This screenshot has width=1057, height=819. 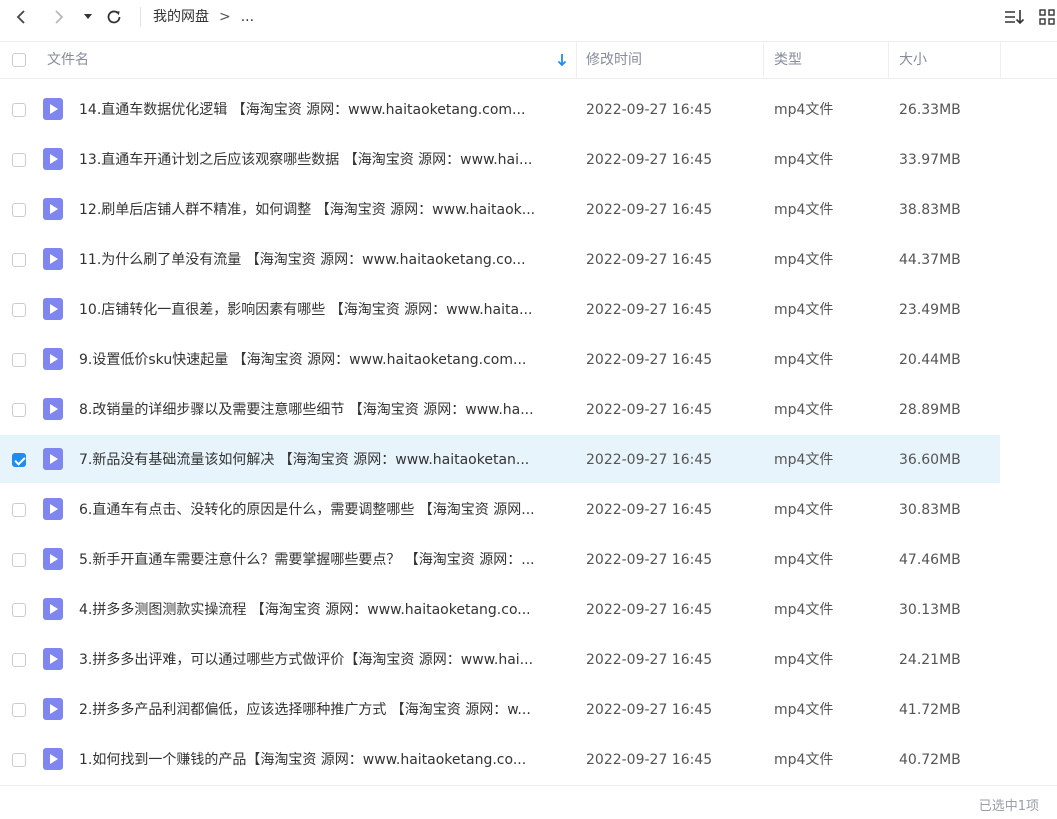 I want to click on file-size: 23.49MB, so click(x=930, y=310).